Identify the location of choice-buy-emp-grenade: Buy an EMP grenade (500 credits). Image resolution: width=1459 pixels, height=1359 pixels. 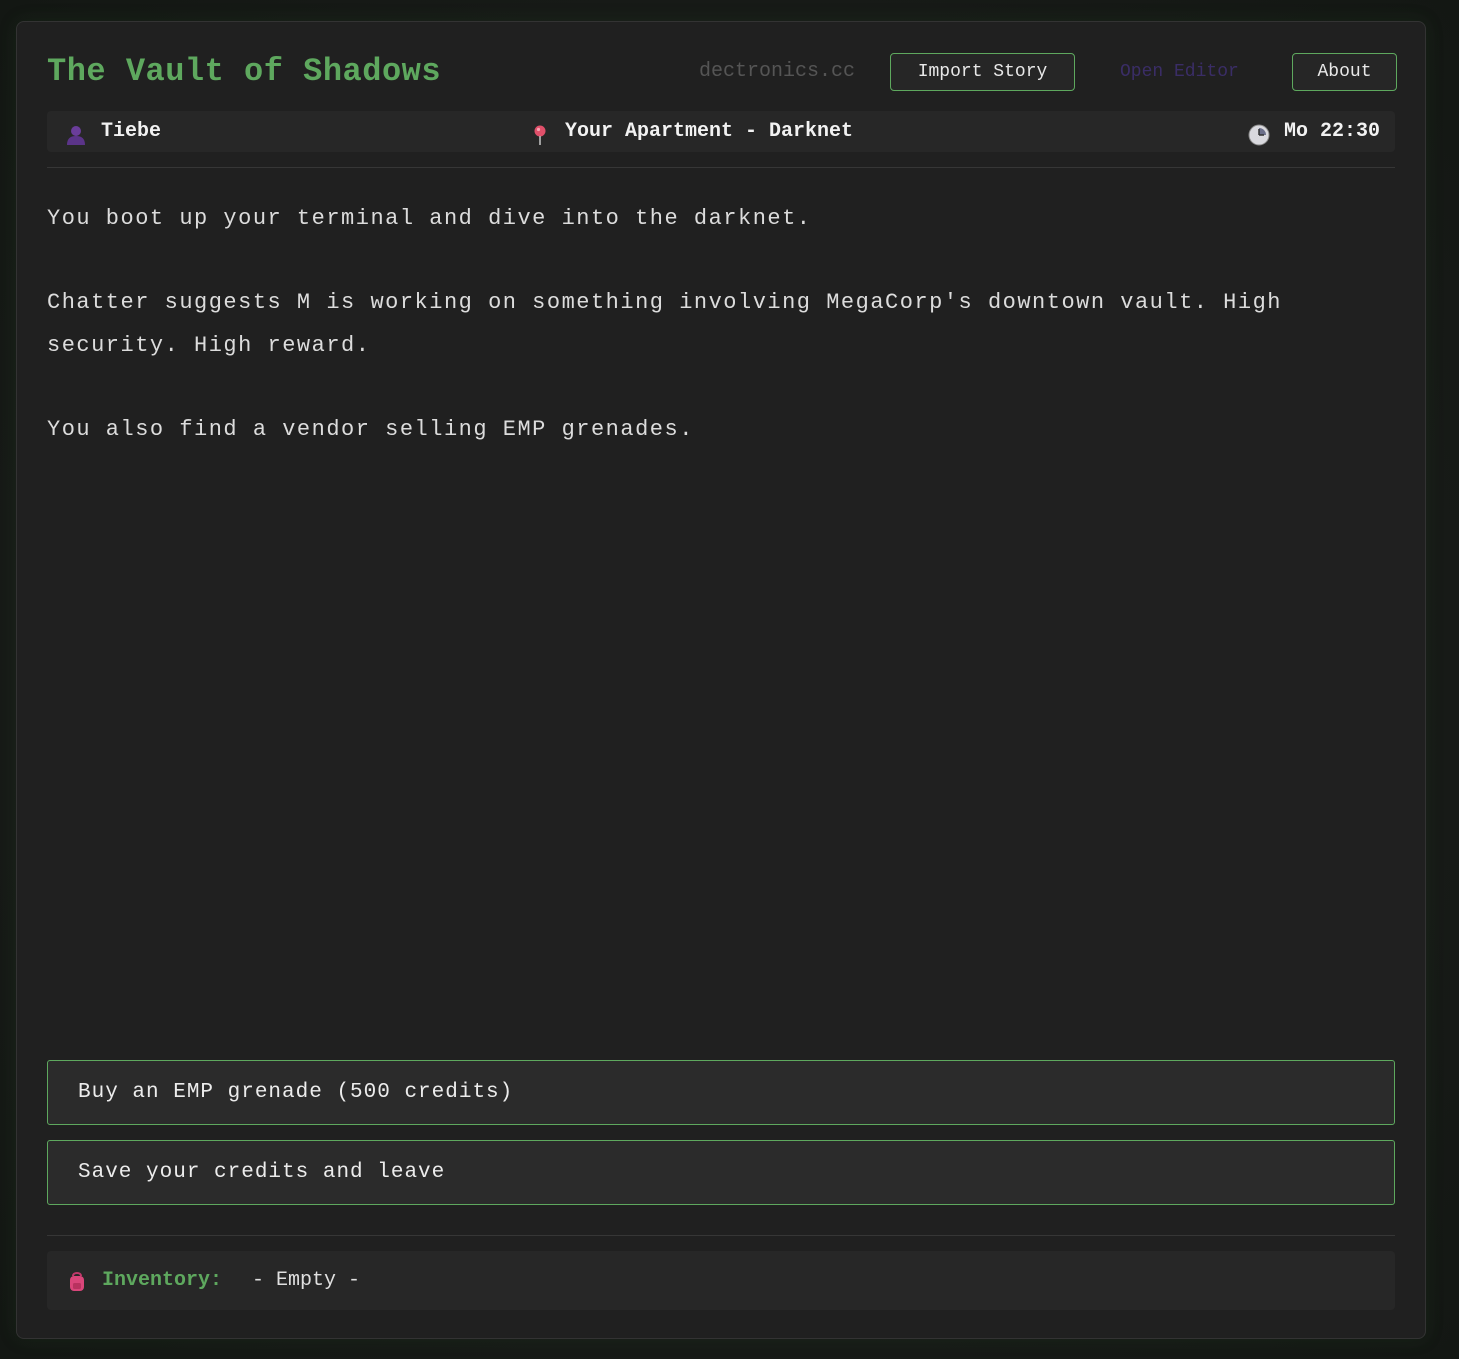
(721, 1092).